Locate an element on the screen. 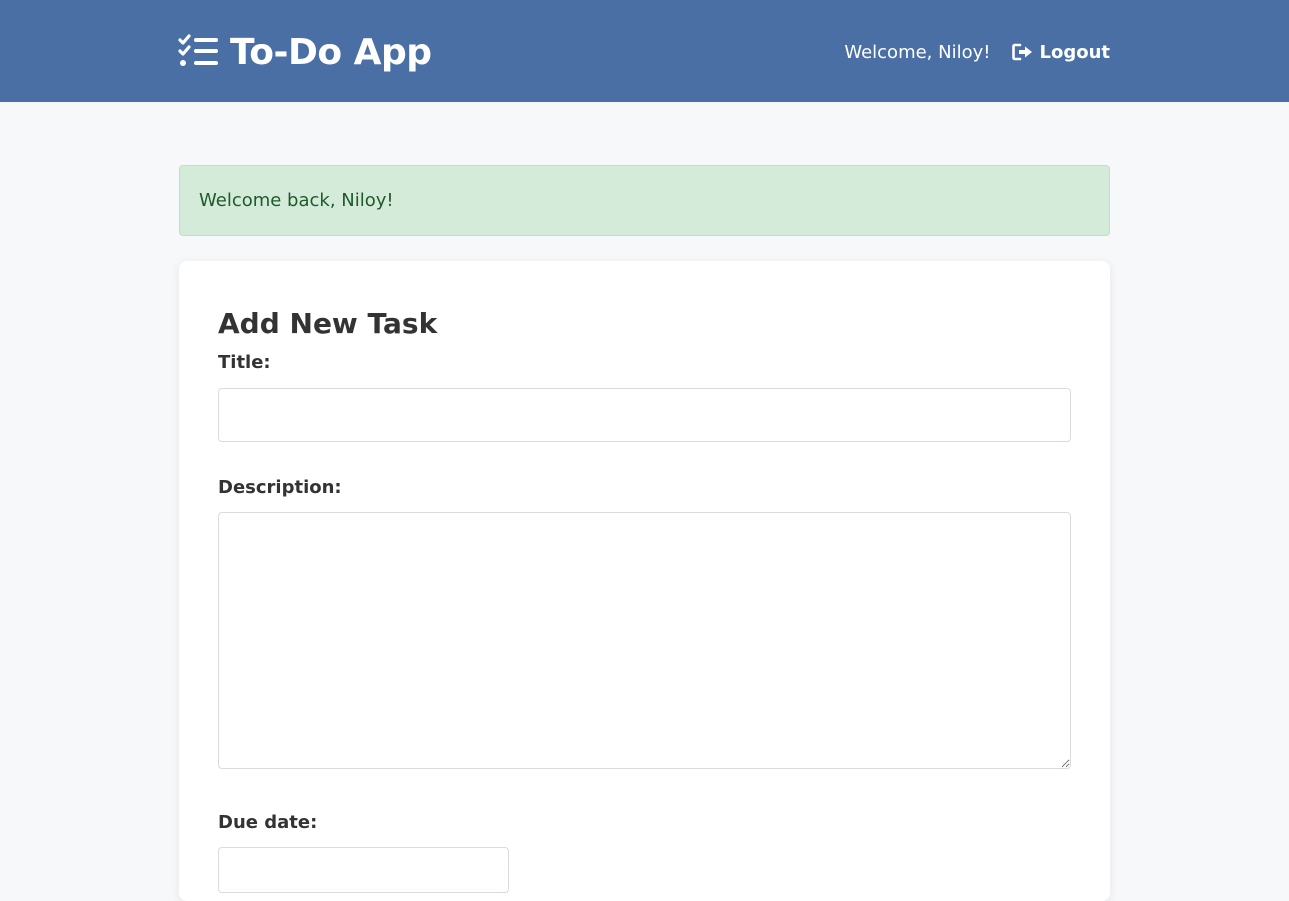 The height and width of the screenshot is (901, 1289). due-date-input is located at coordinates (363, 870).